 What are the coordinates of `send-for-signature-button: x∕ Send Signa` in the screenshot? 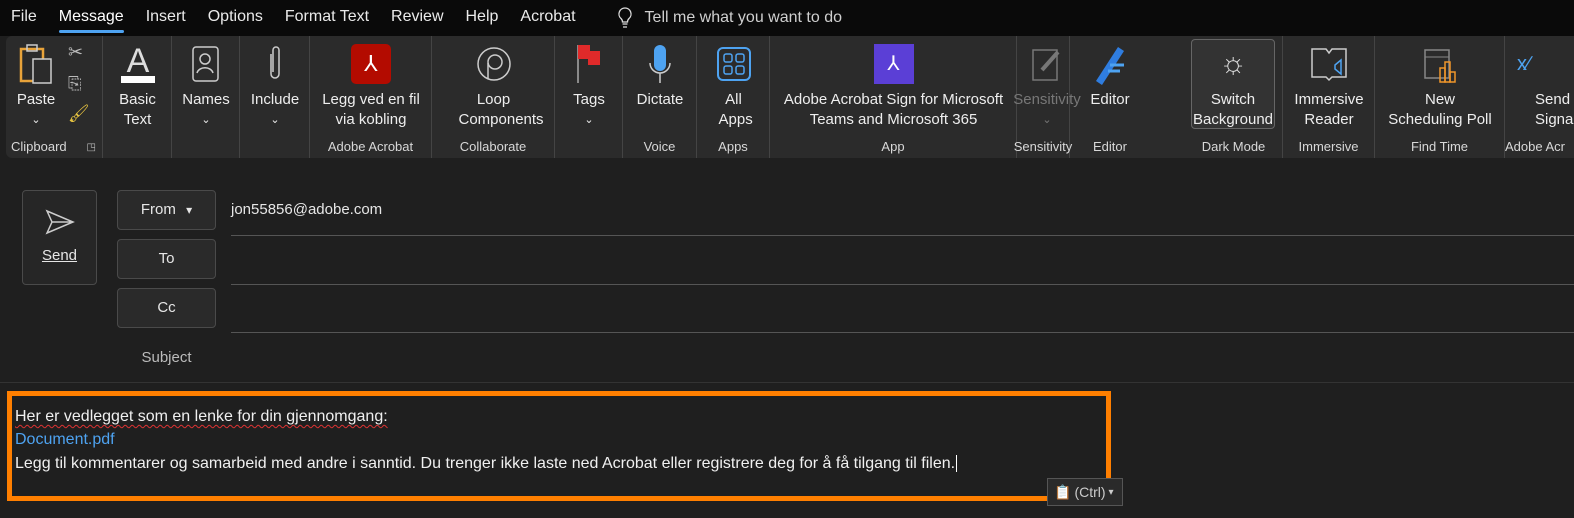 It's located at (1545, 85).